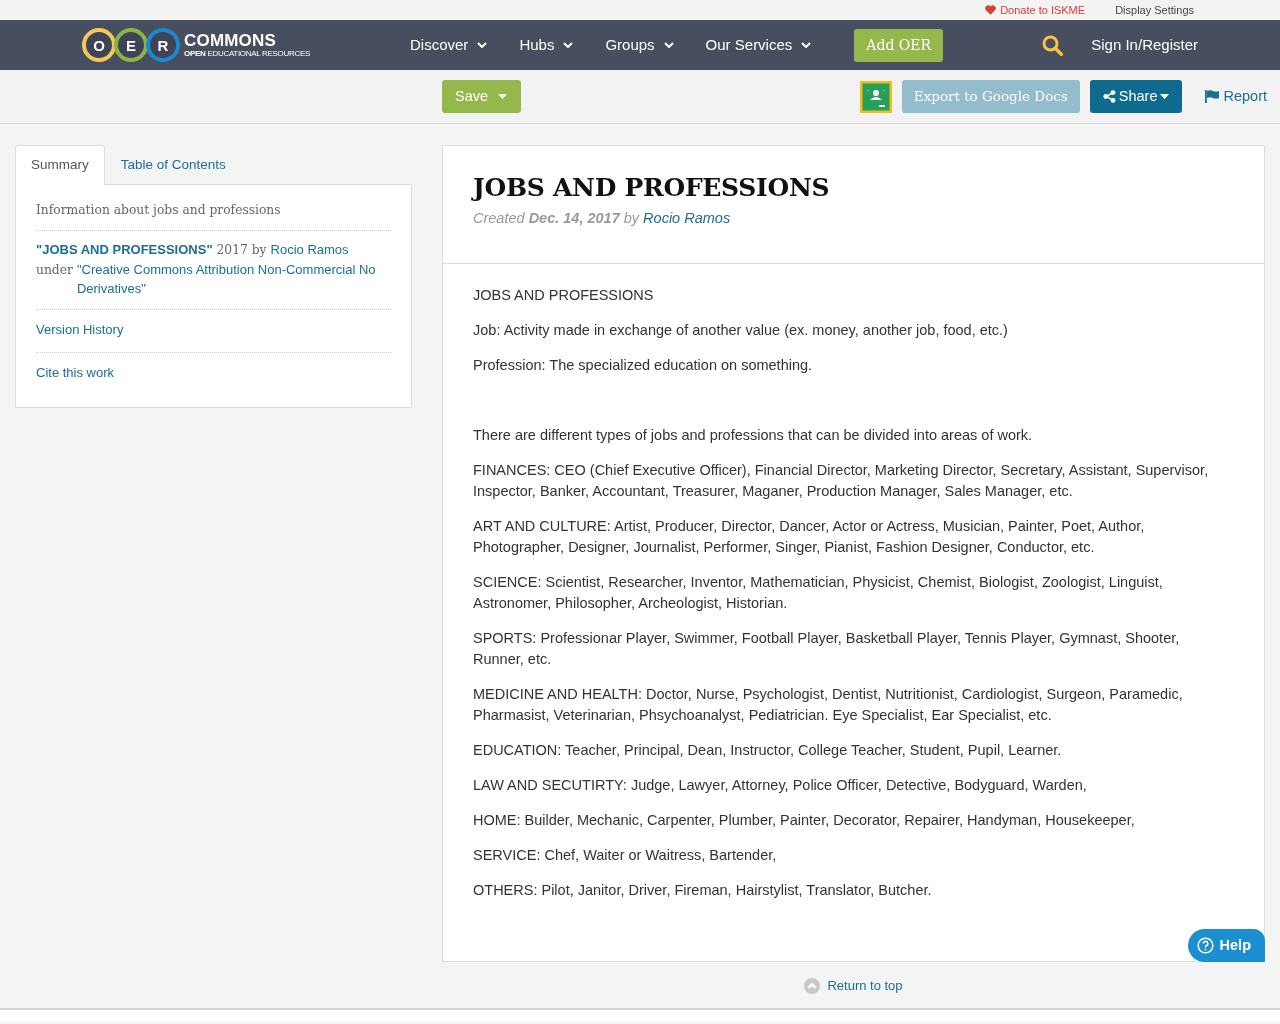 The image size is (1280, 1024). Describe the element at coordinates (753, 435) in the screenshot. I see `body-paragraph: There are different types of jobs and professions that can be divided into areas of work.` at that location.